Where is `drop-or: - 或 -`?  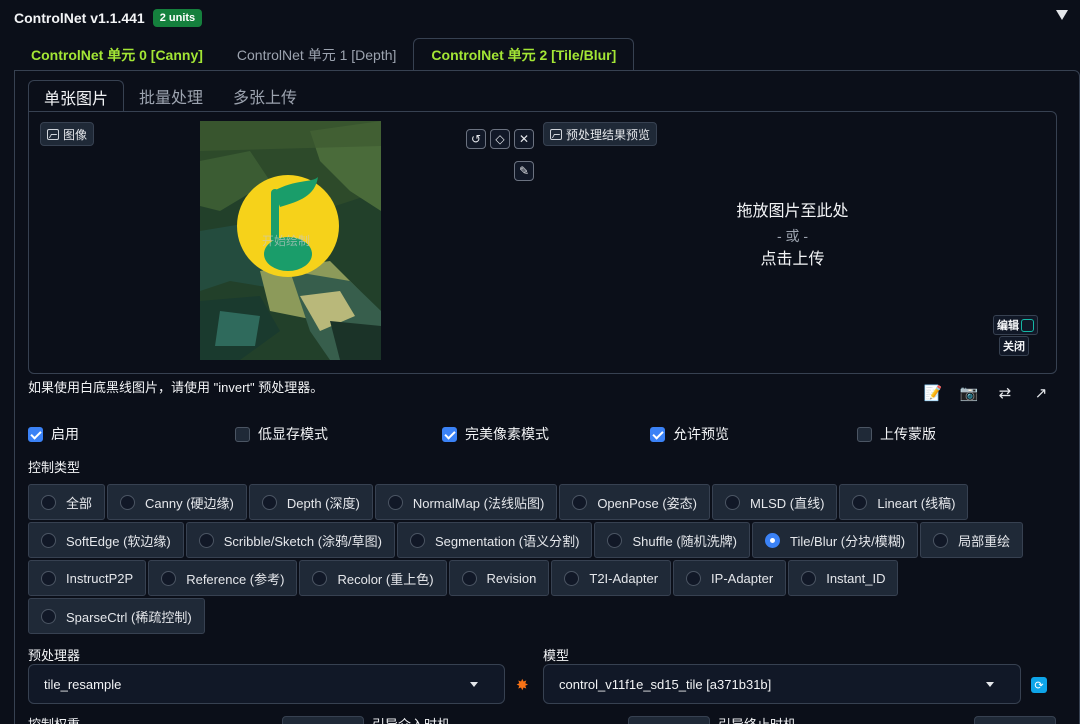
drop-or: - 或 - is located at coordinates (792, 236).